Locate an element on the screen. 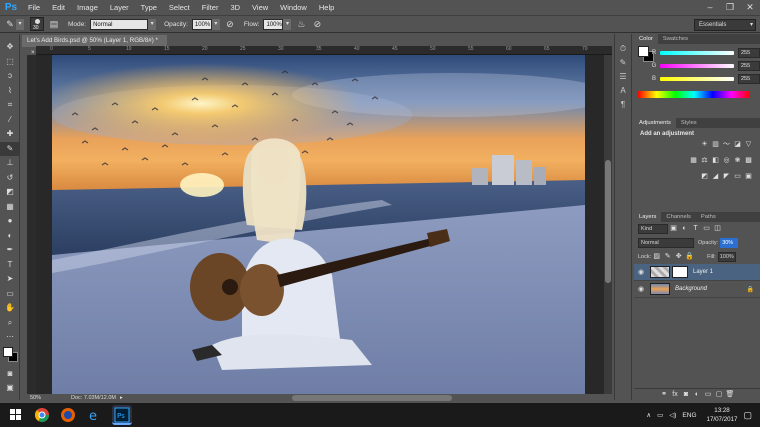 This screenshot has height=427, width=760. healing-icon: ✚ is located at coordinates (10, 134).